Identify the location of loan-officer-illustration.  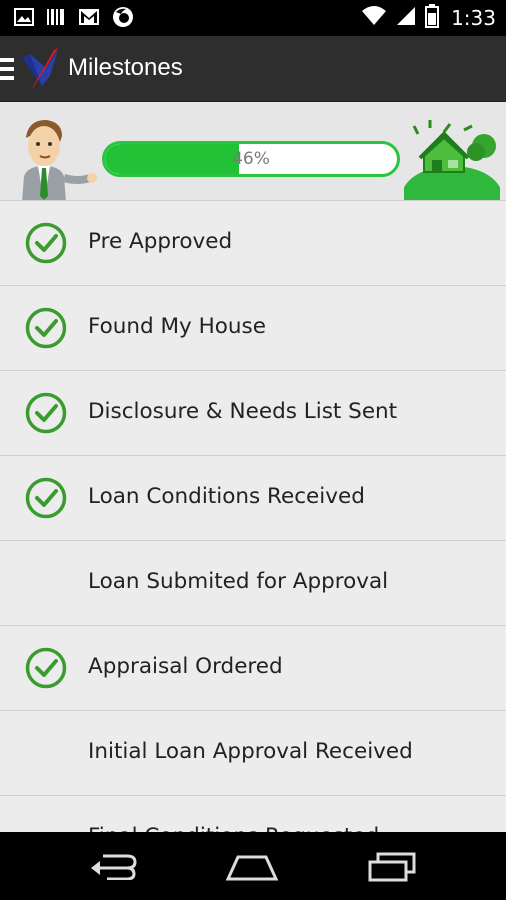
(58, 158).